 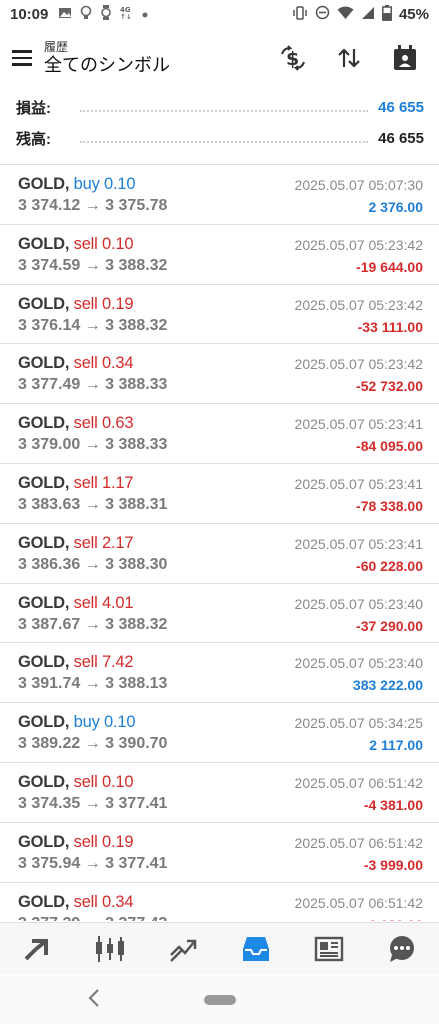 I want to click on deal-side: sell 0.10, so click(x=103, y=243).